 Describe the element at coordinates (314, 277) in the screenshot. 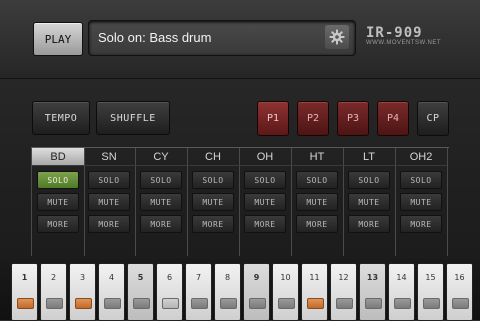

I see `step-number: 11` at that location.